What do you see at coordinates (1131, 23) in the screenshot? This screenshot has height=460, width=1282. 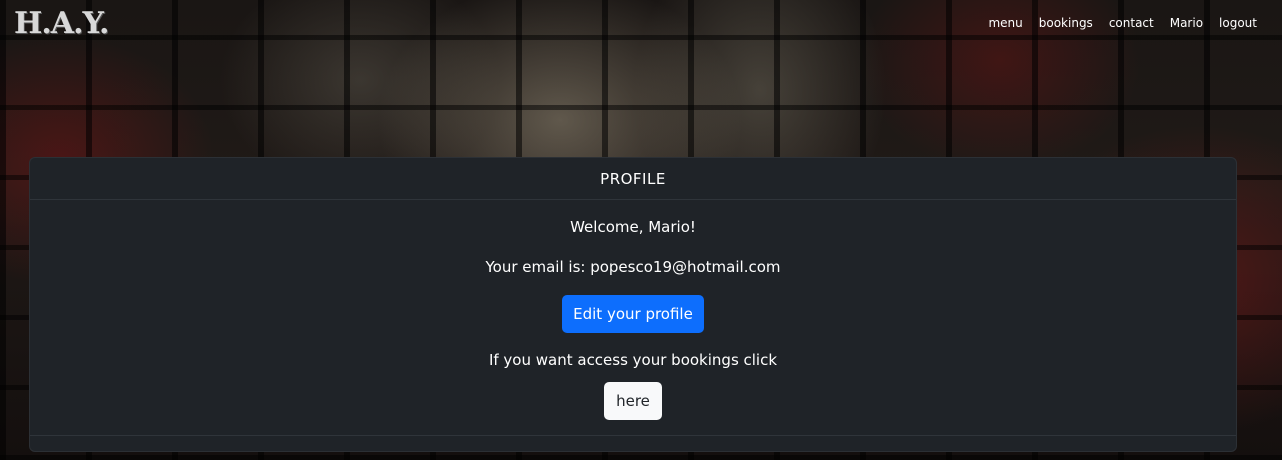 I see `nav-link-contact: contact` at bounding box center [1131, 23].